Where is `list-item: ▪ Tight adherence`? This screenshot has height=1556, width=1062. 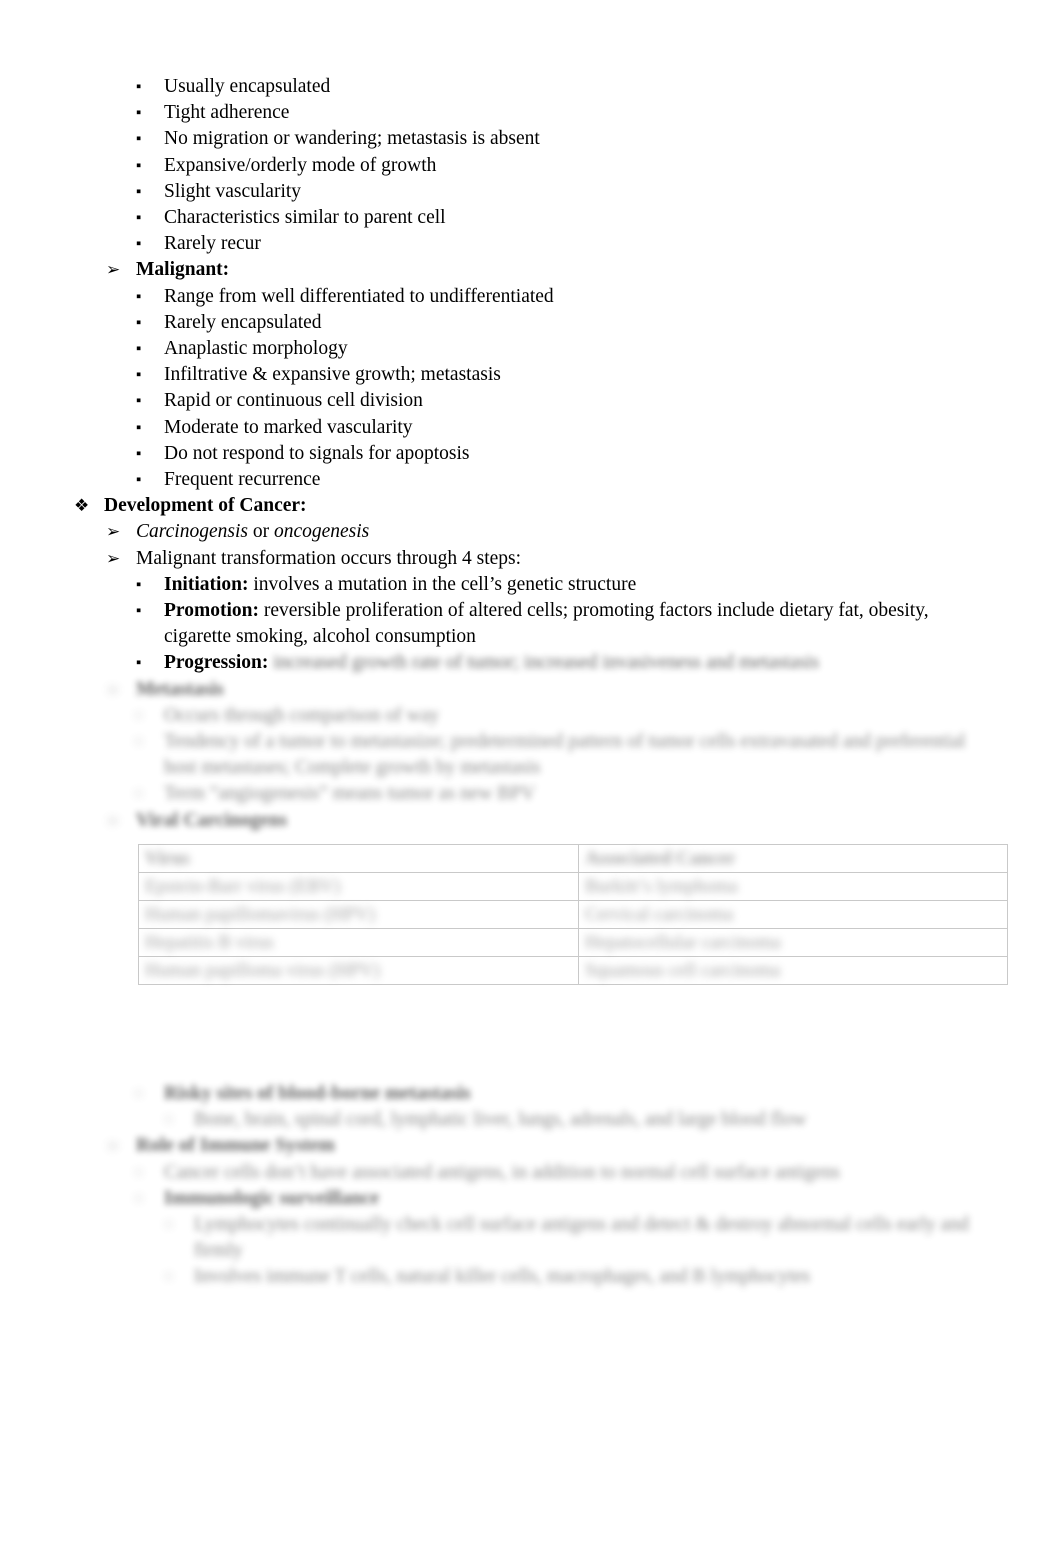
list-item: ▪ Tight adherence is located at coordinates (532, 113).